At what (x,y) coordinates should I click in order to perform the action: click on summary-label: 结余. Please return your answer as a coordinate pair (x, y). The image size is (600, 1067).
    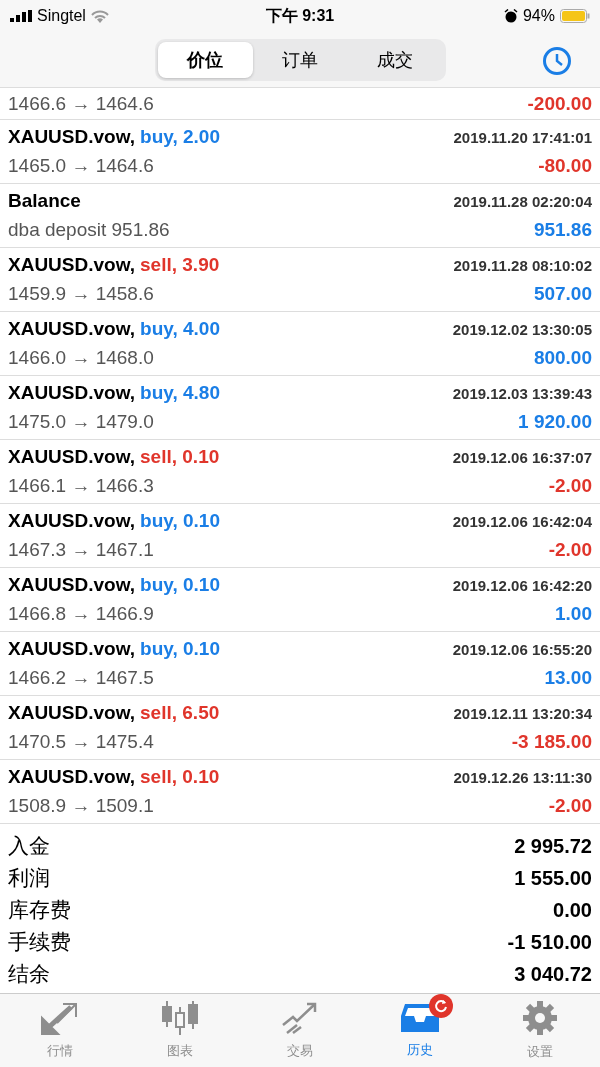
    Looking at the image, I should click on (29, 974).